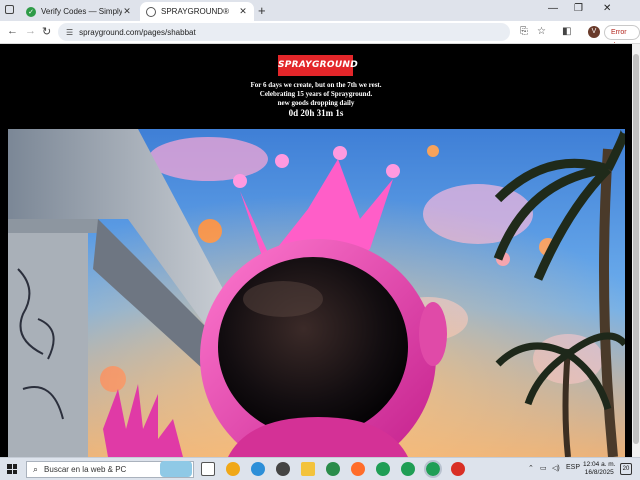 The width and height of the screenshot is (640, 480). I want to click on bookmark-star-icon: ☆, so click(541, 31).